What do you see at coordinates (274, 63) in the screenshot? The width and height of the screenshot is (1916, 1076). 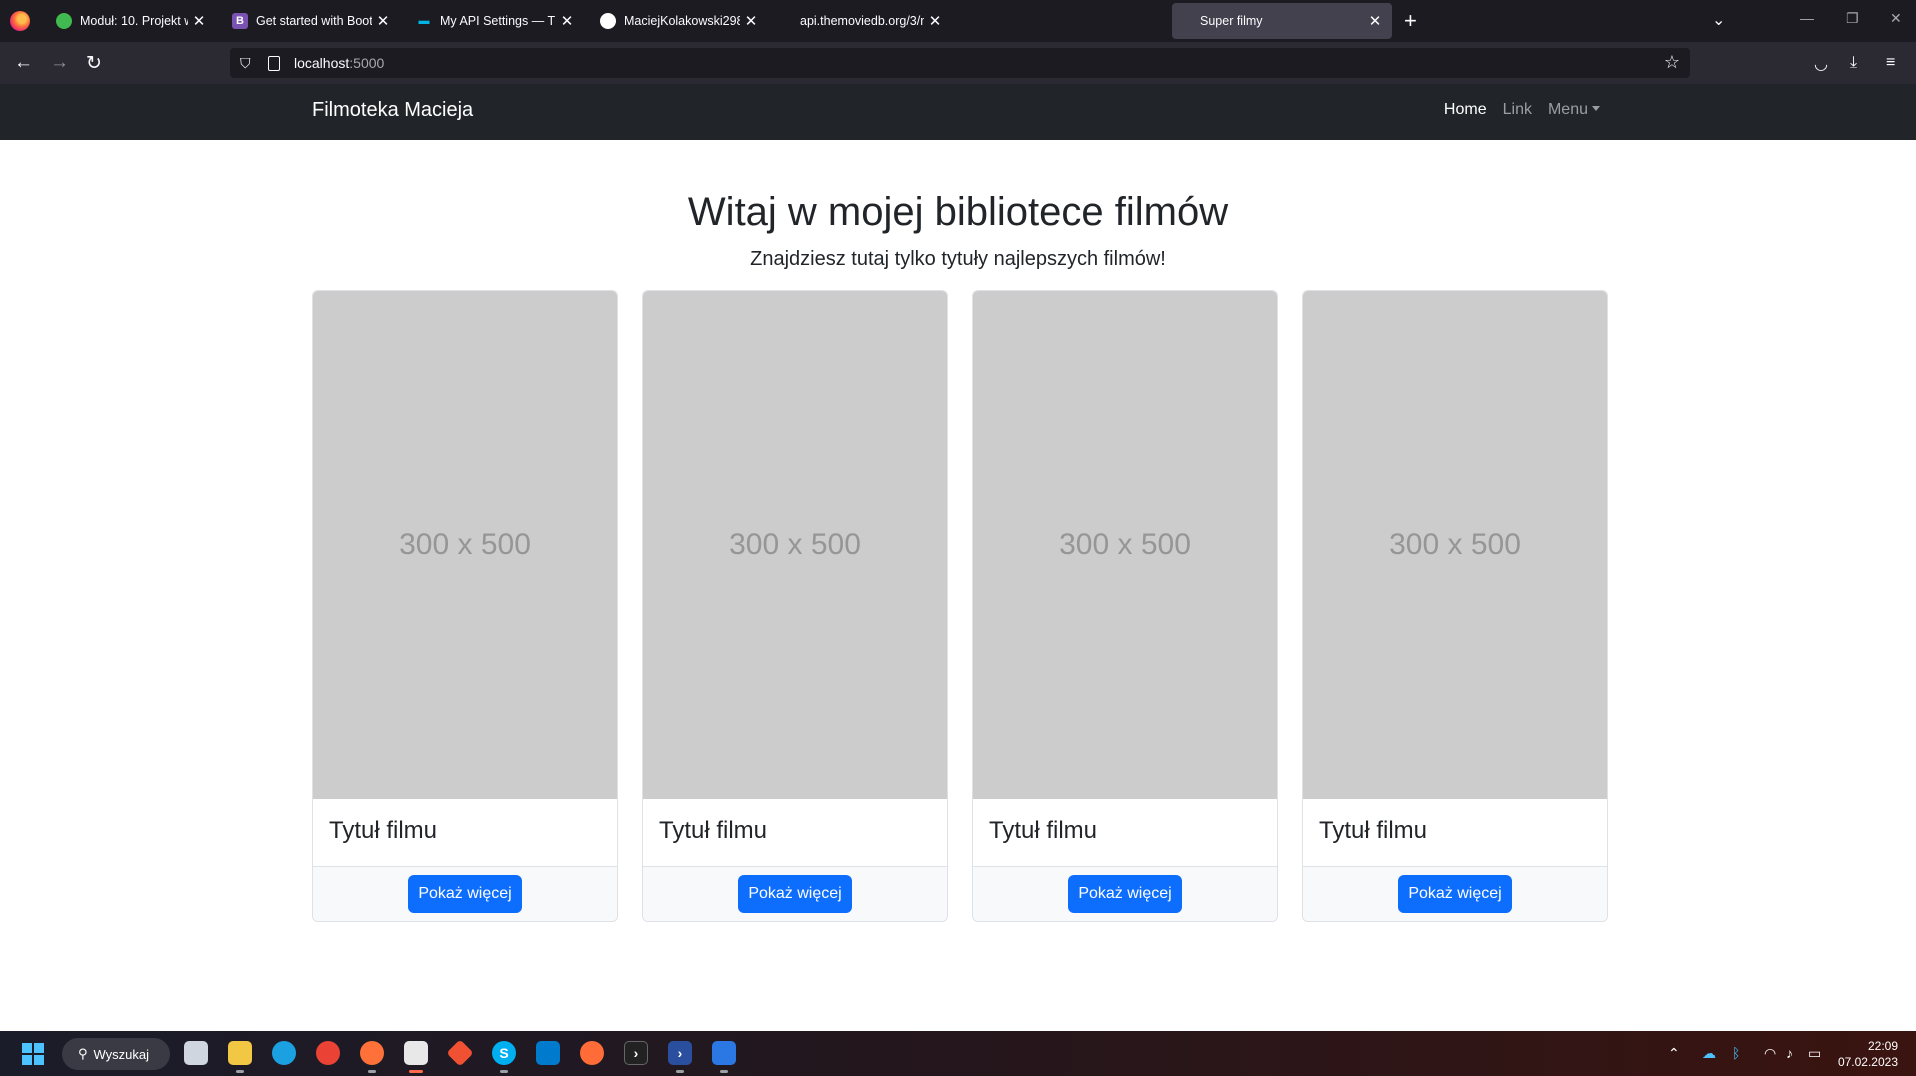 I see `page-info-icon` at bounding box center [274, 63].